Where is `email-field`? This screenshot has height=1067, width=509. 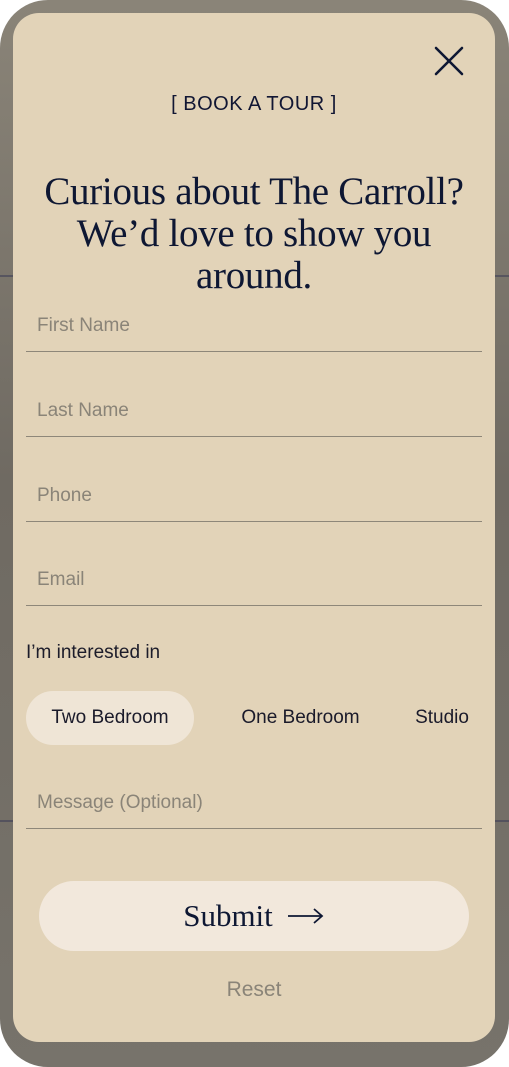
email-field is located at coordinates (254, 580).